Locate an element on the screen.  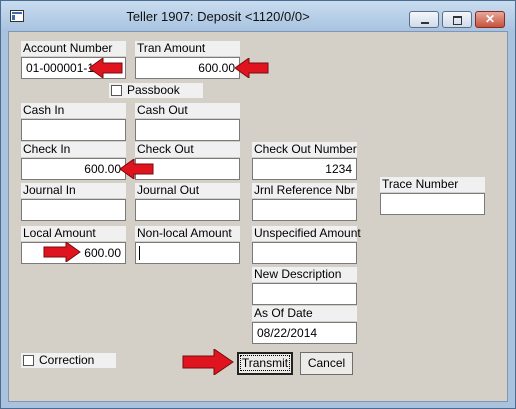
cash-in-label: Cash In is located at coordinates (73, 110).